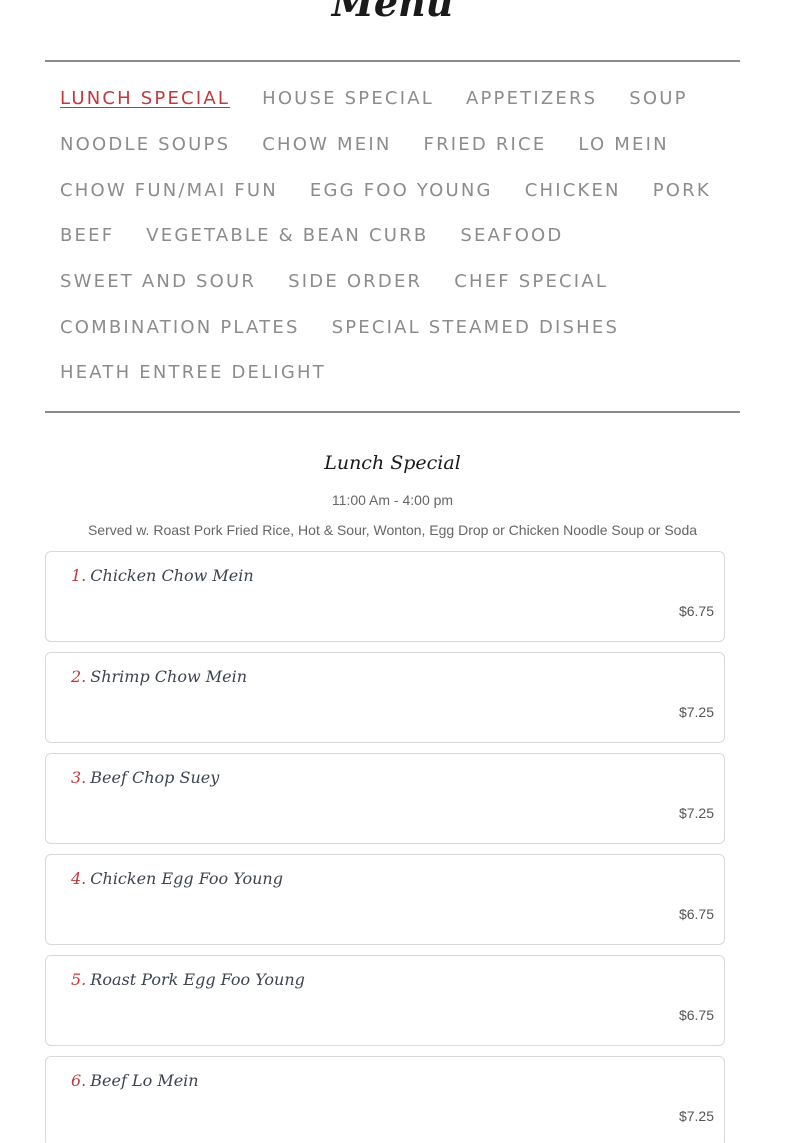 This screenshot has width=785, height=1143. What do you see at coordinates (385, 798) in the screenshot?
I see `menu-item-card: 3. Beef Chop Suey $7.25` at bounding box center [385, 798].